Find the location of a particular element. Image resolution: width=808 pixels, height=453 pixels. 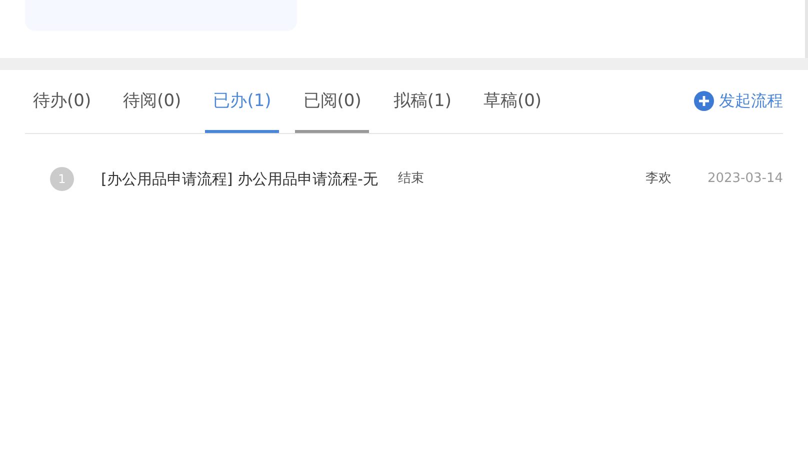

start-process-button: 发起流程 is located at coordinates (738, 101).